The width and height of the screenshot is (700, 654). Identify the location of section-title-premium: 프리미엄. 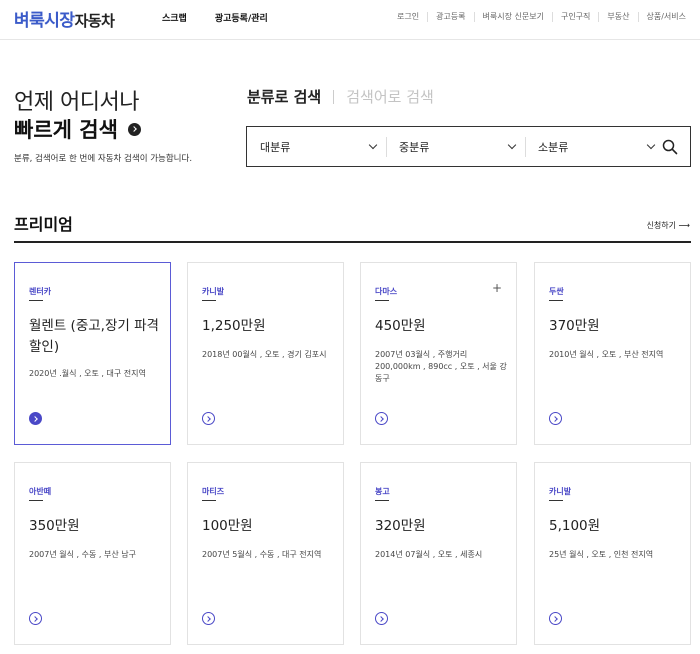
(43, 224).